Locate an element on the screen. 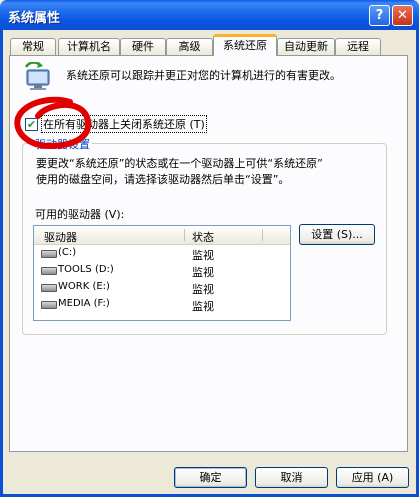 This screenshot has width=419, height=497. apply-button: 应用 (A) is located at coordinates (372, 477).